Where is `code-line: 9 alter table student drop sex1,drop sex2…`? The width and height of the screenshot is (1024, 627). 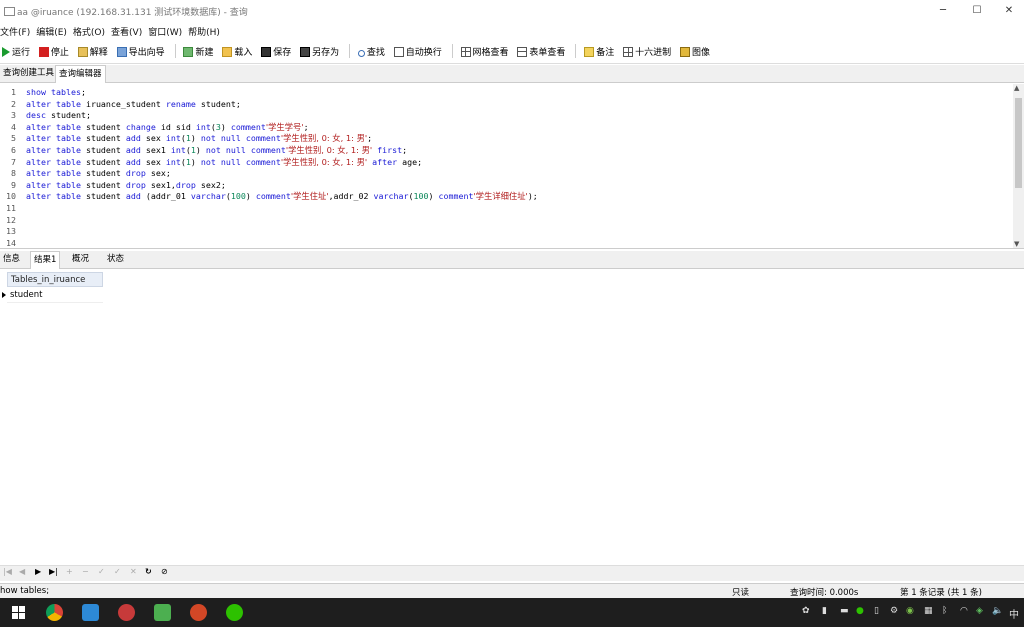 code-line: 9 alter table student drop sex1,drop sex2… is located at coordinates (505, 186).